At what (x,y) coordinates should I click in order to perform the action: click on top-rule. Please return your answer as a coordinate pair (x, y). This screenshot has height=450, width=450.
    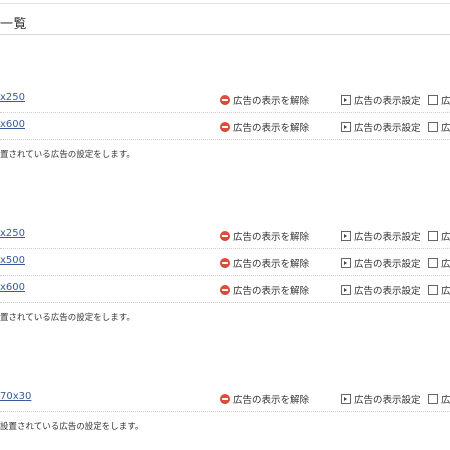
    Looking at the image, I should click on (225, 3).